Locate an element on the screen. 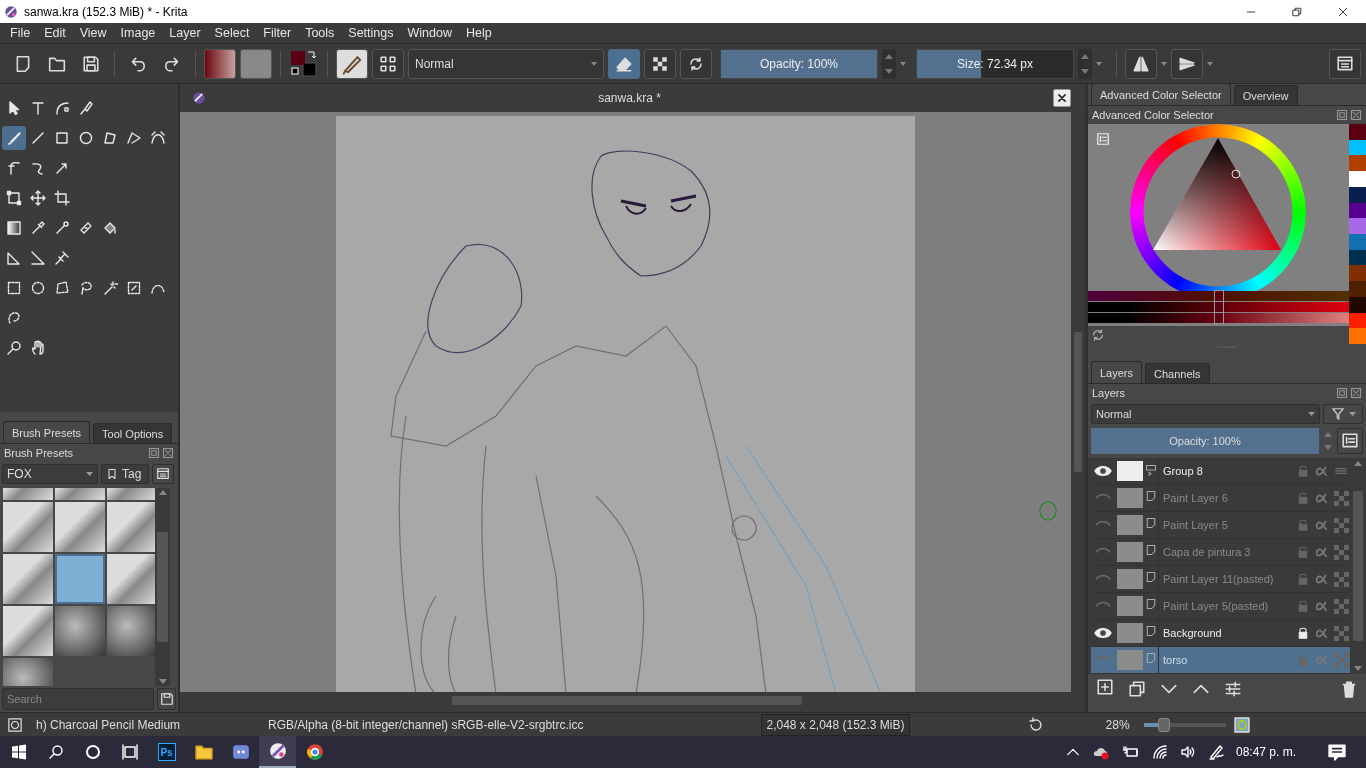 The image size is (1366, 768). image-size-label: 2,048 x 2,048 (152.3 MiB) is located at coordinates (835, 724).